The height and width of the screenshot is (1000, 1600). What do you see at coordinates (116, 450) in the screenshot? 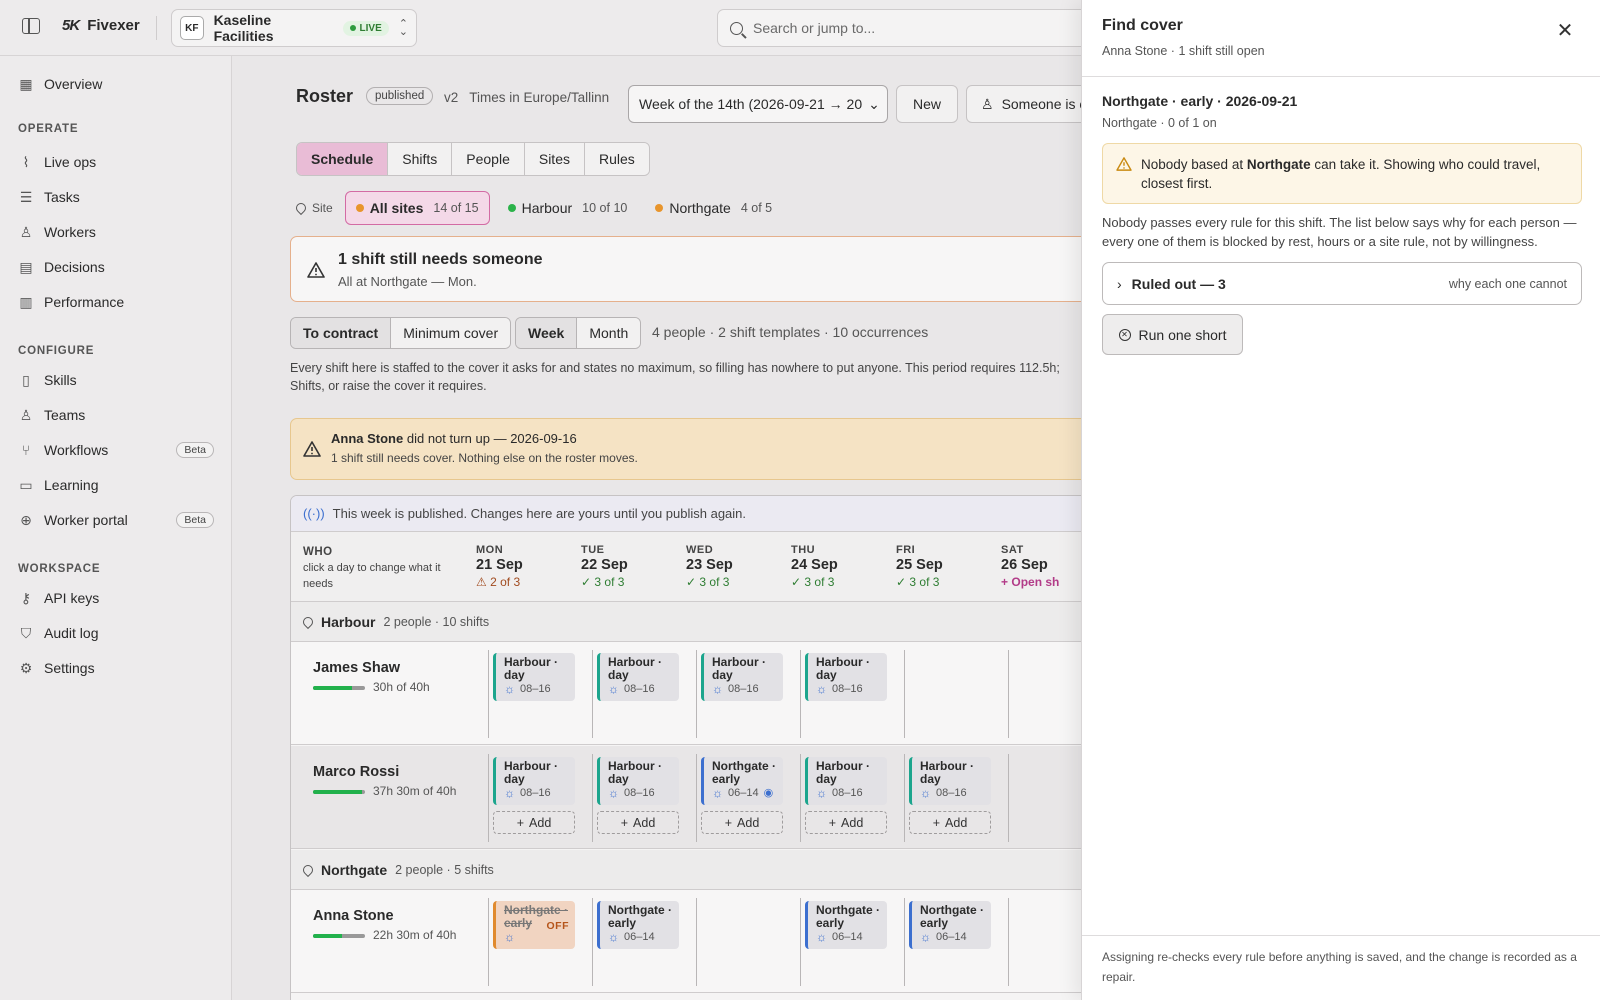
I see `sidebar-item-workflows: ⑂ Workflows Beta` at bounding box center [116, 450].